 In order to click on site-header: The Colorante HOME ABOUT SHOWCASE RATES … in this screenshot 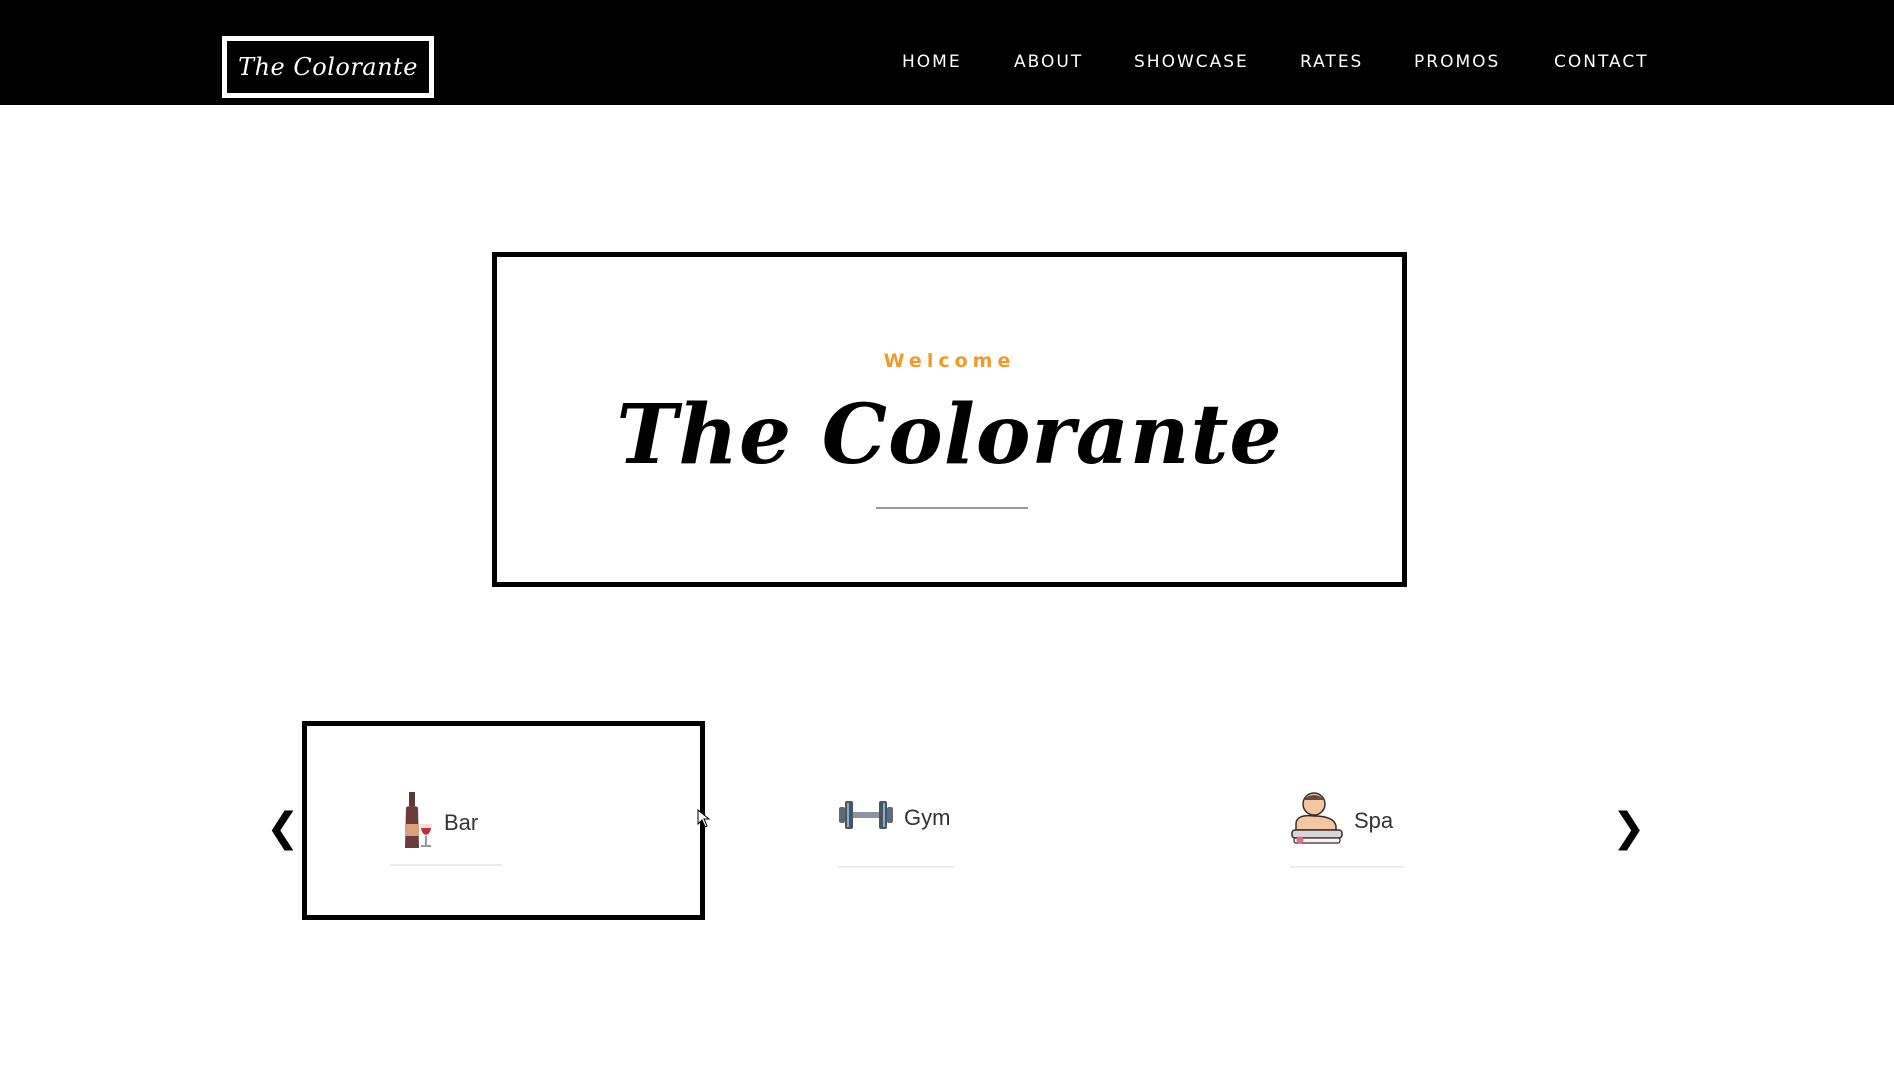, I will do `click(947, 52)`.